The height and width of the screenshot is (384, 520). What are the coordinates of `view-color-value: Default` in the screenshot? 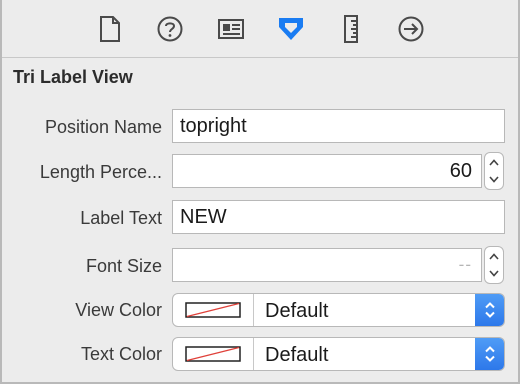 It's located at (297, 311).